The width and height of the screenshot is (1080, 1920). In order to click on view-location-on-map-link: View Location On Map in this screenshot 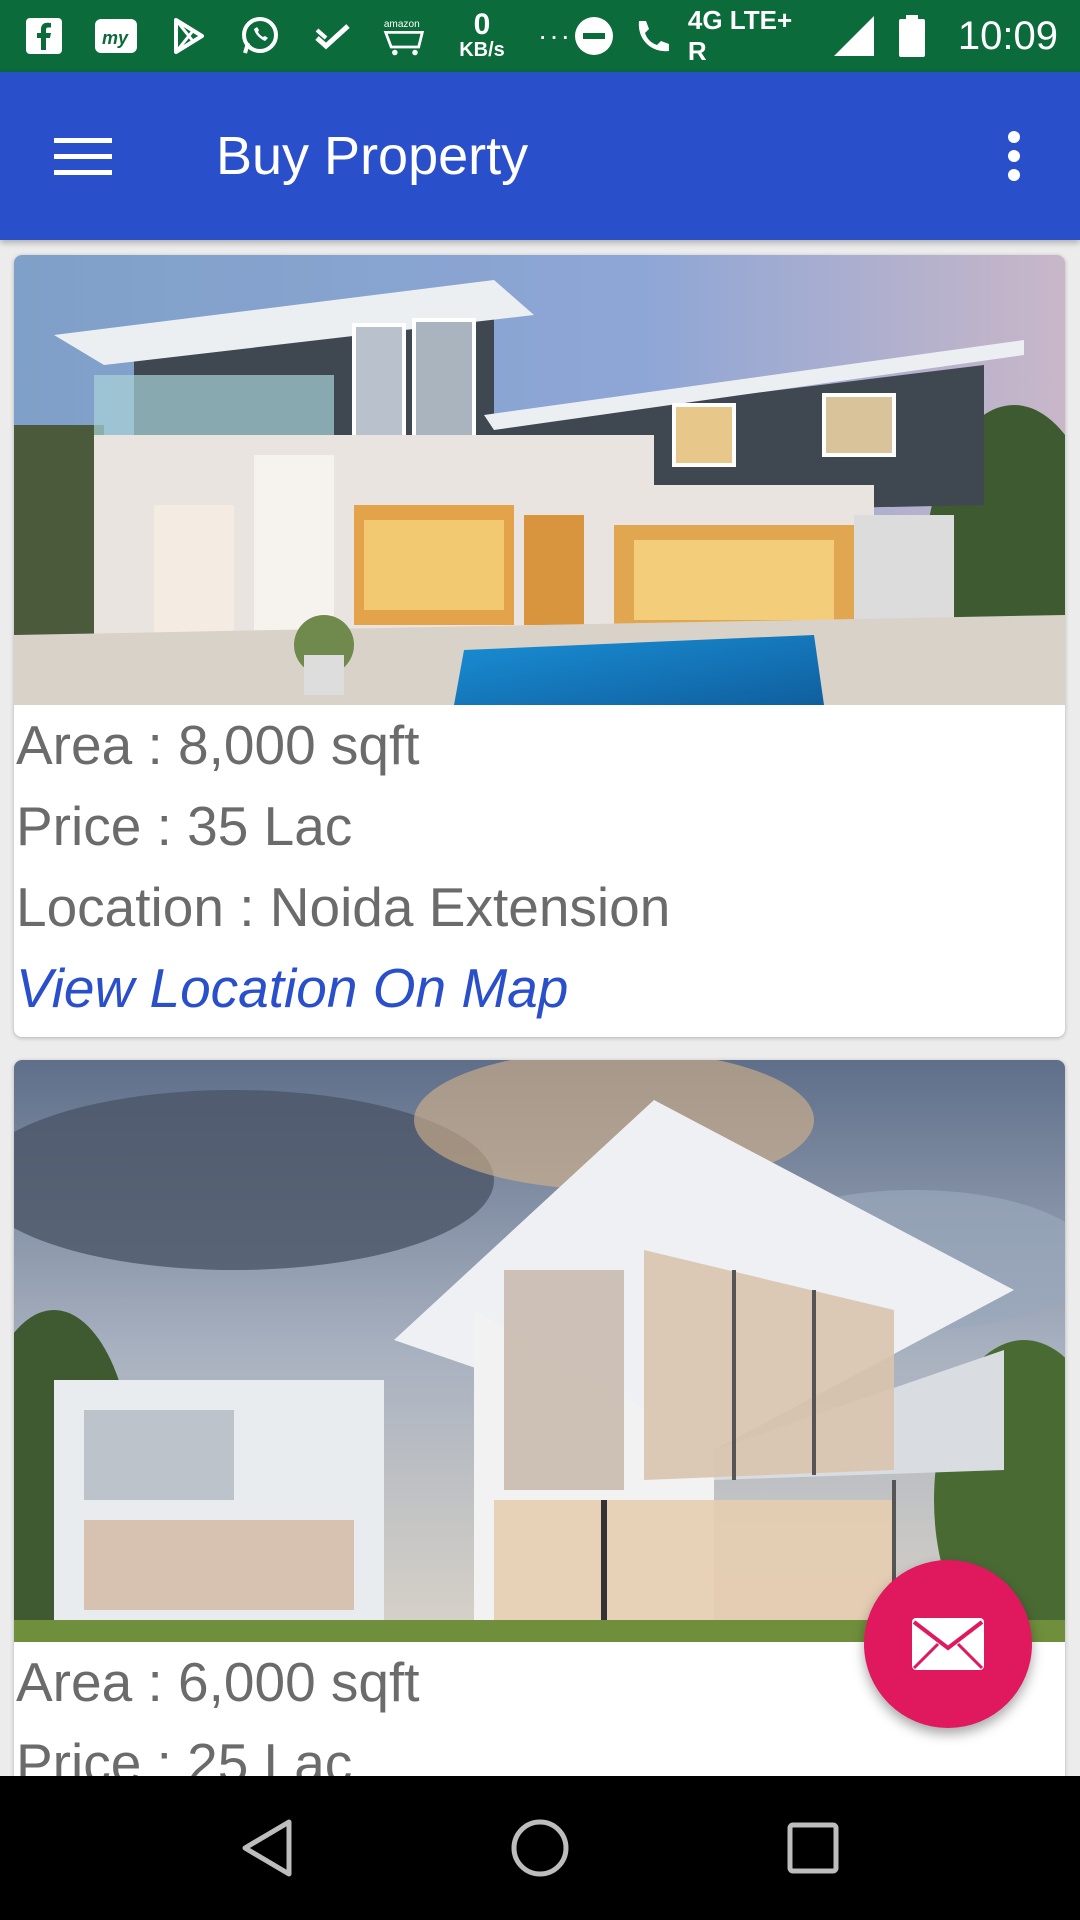, I will do `click(539, 988)`.